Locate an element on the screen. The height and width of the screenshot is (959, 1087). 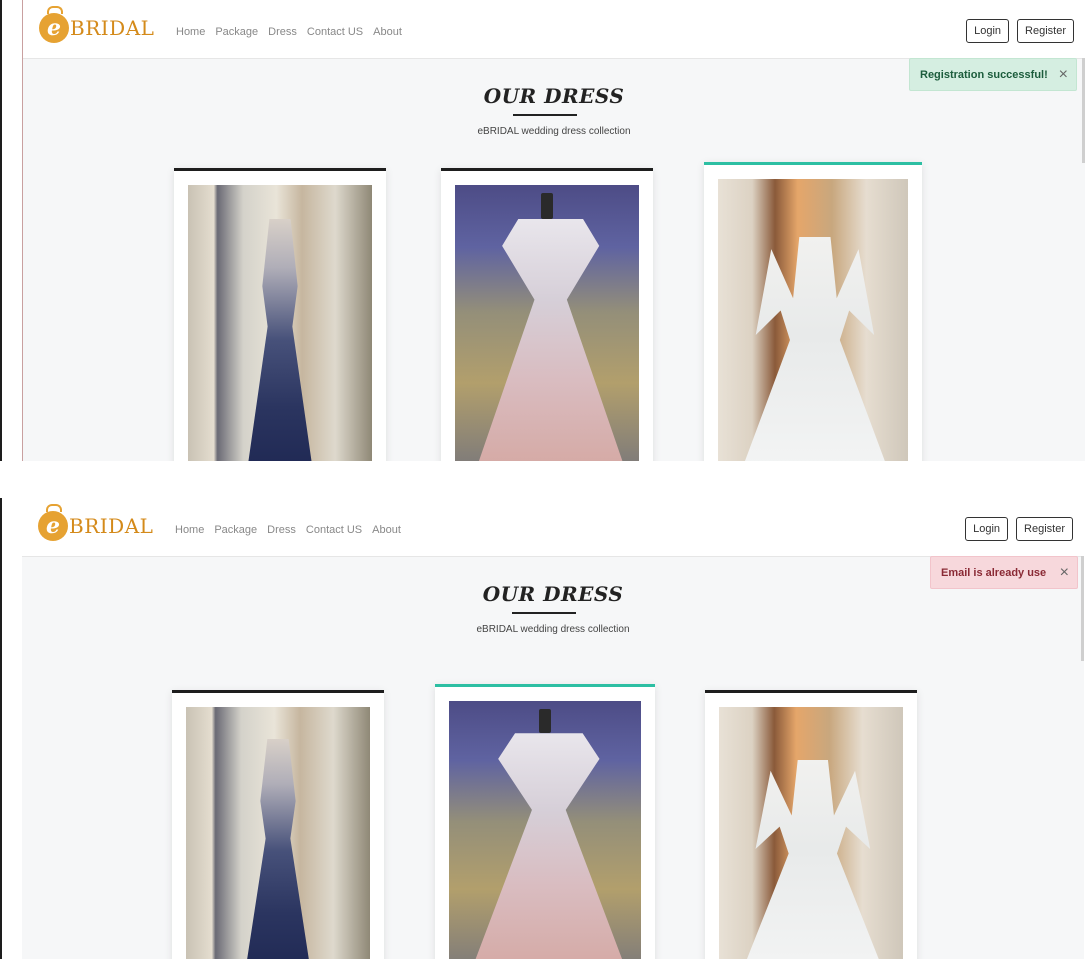
success-alert-message: Registration successful! is located at coordinates (984, 74).